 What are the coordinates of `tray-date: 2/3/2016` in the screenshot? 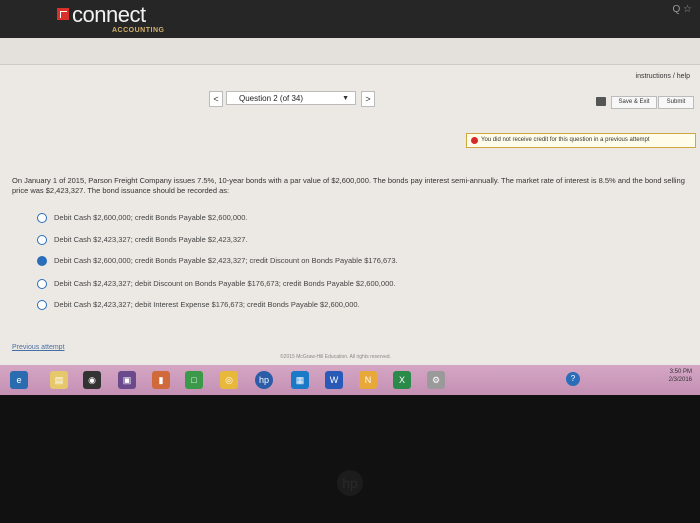 It's located at (680, 380).